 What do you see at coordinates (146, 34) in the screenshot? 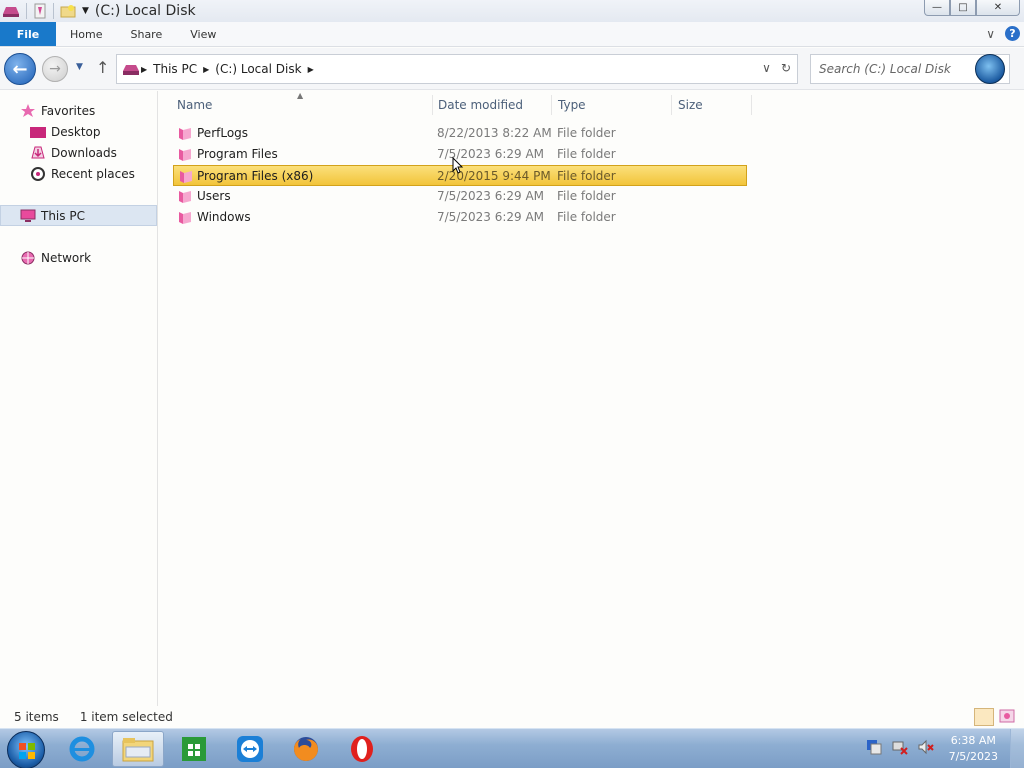
I see `tab-share: Share` at bounding box center [146, 34].